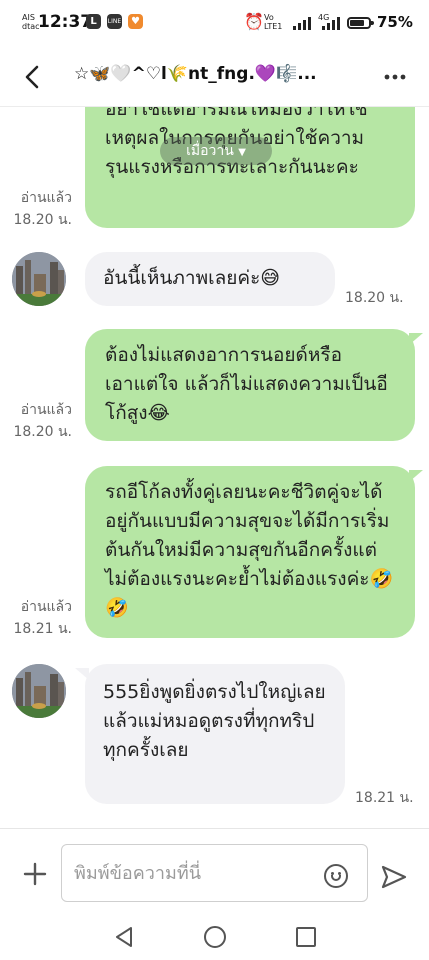  Describe the element at coordinates (242, 152) in the screenshot. I see `chevron-down-icon: ▼` at that location.